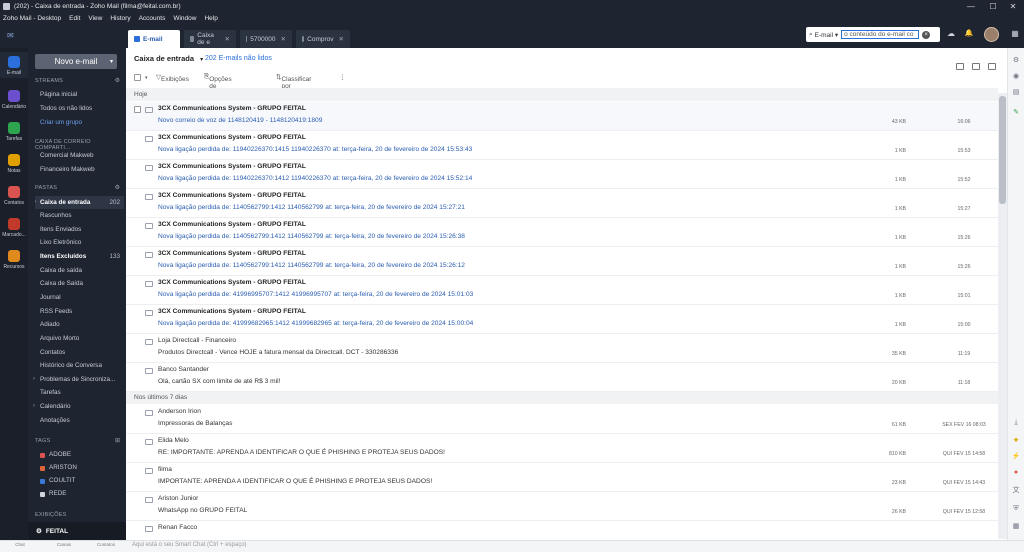  What do you see at coordinates (82, 406) in the screenshot?
I see `sidebar-item-calendar: Calendário` at bounding box center [82, 406].